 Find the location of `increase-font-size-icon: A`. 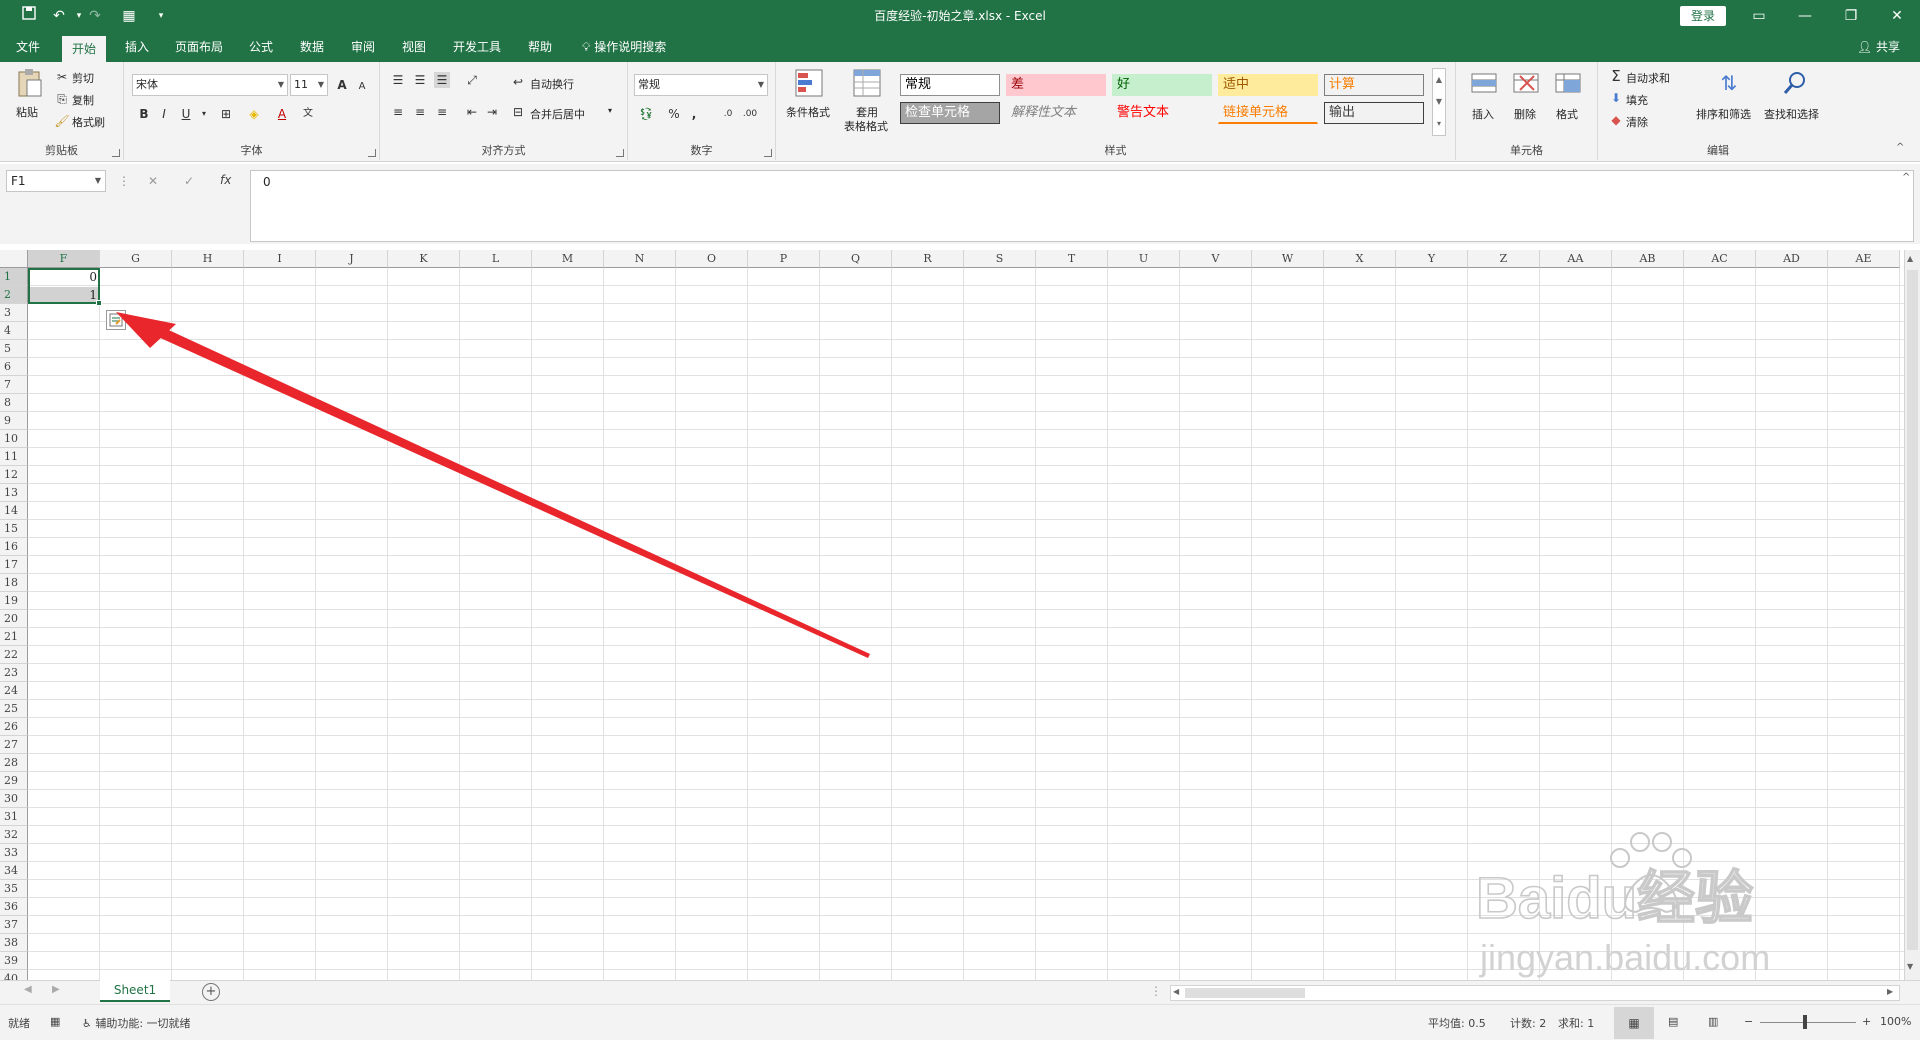

increase-font-size-icon: A is located at coordinates (342, 85).